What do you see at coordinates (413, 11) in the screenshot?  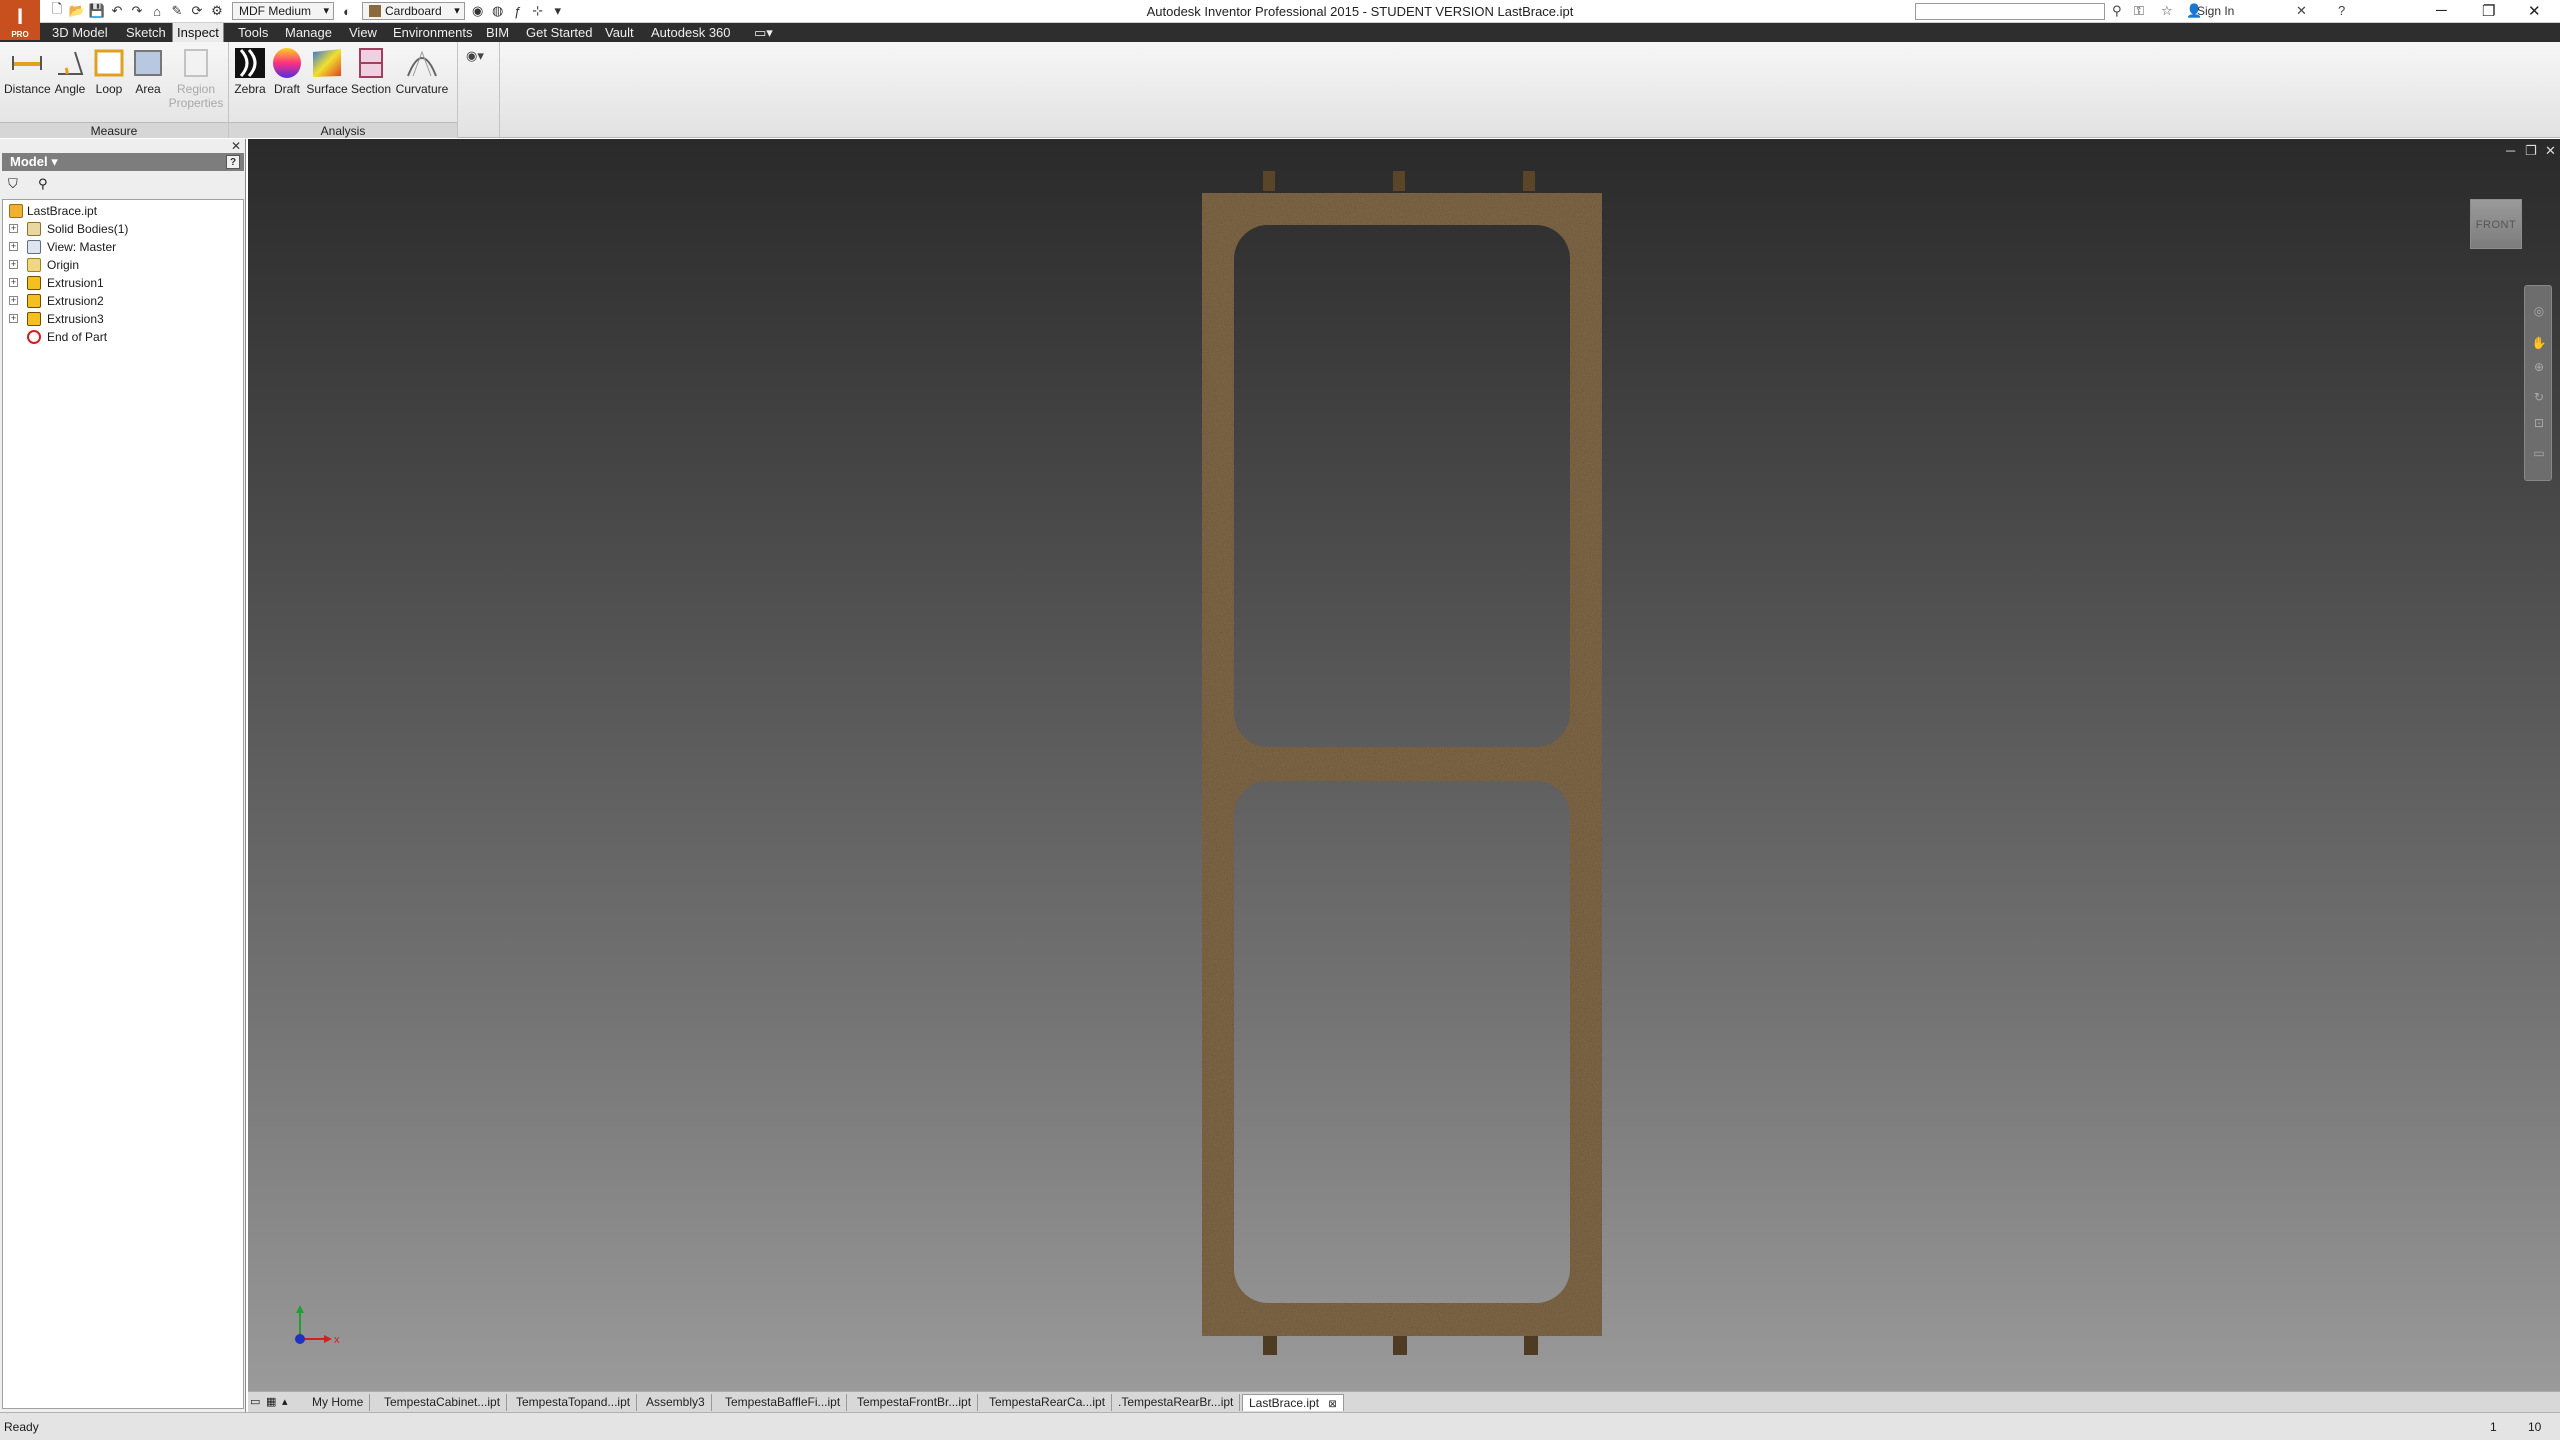 I see `appearance-dropdown: Cardboard` at bounding box center [413, 11].